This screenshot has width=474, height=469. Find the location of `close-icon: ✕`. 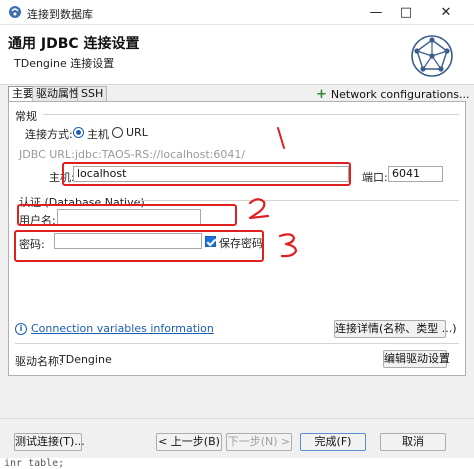

close-icon: ✕ is located at coordinates (446, 12).